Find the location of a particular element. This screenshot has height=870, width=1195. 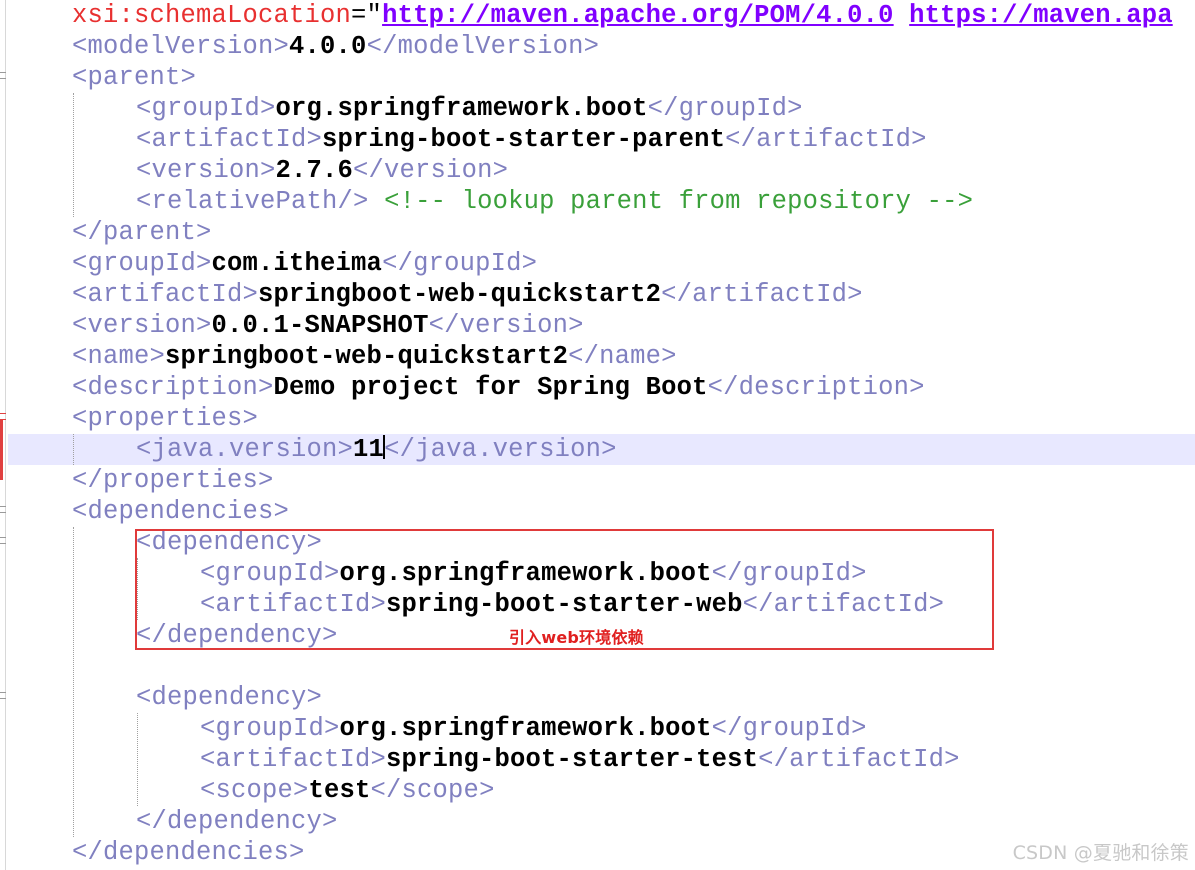

tag-value: com.itheima is located at coordinates (297, 263).